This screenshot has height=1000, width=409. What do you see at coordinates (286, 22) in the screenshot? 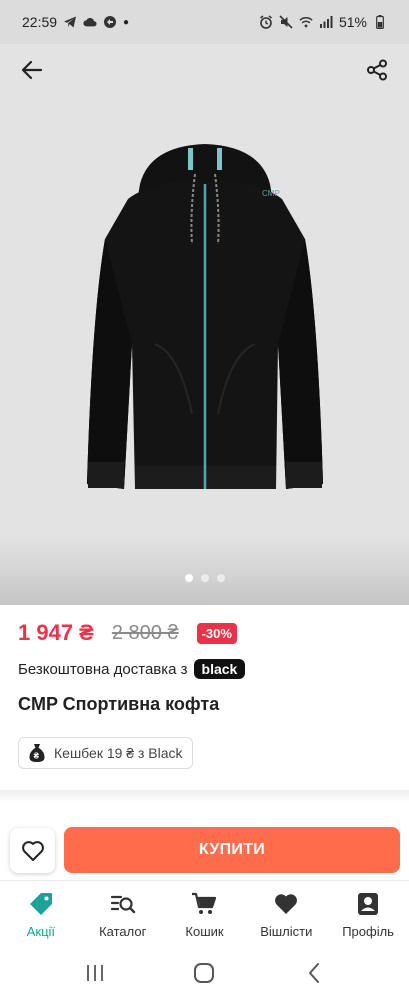
I see `mute-icon` at bounding box center [286, 22].